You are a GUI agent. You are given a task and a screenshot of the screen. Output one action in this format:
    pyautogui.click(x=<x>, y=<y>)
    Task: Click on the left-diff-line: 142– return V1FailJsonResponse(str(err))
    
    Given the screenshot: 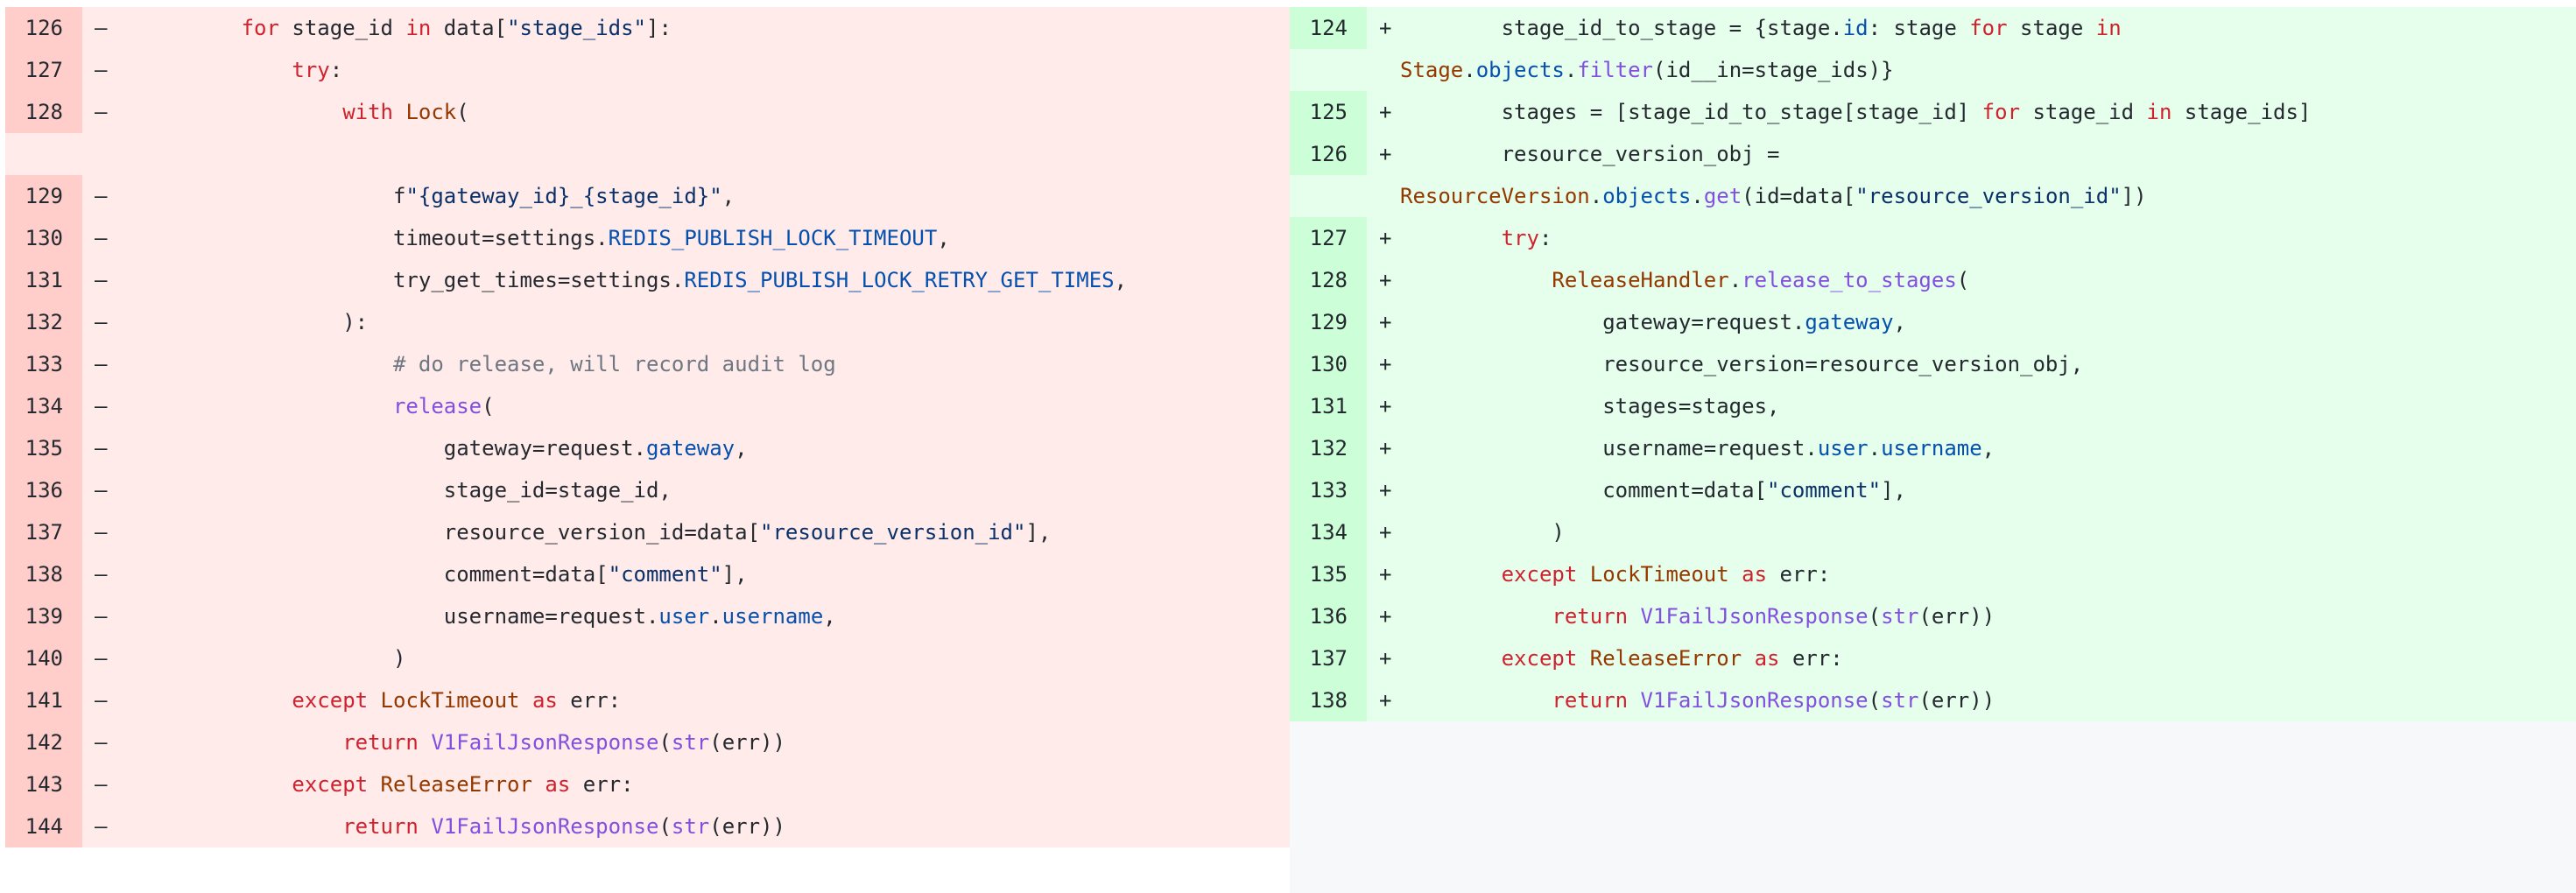 What is the action you would take?
    pyautogui.click(x=647, y=742)
    